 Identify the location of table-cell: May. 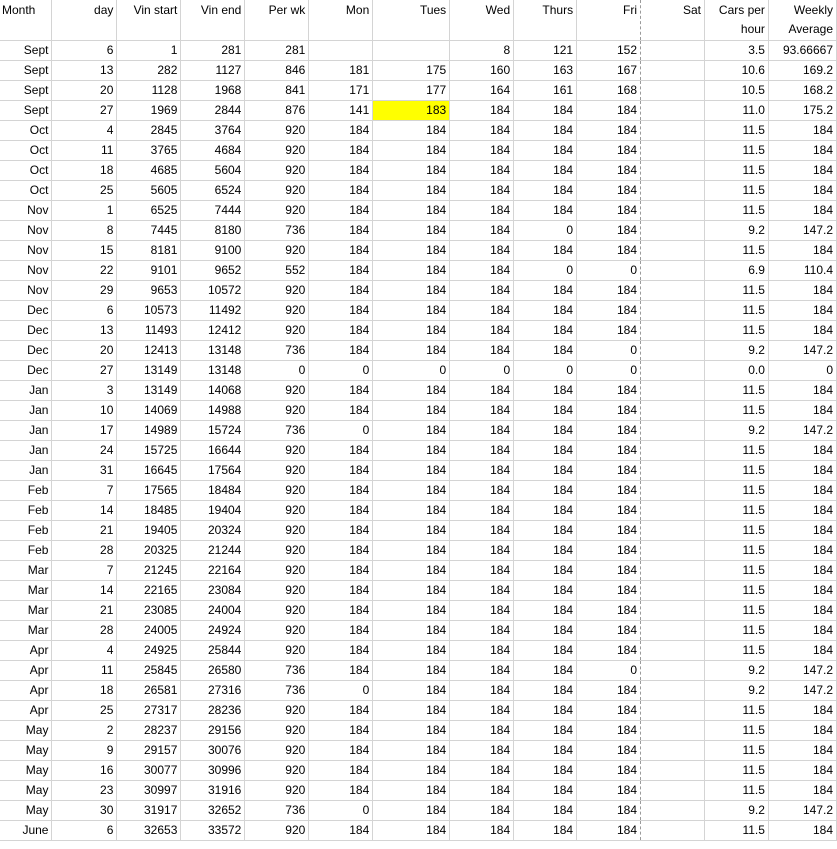
(26, 770).